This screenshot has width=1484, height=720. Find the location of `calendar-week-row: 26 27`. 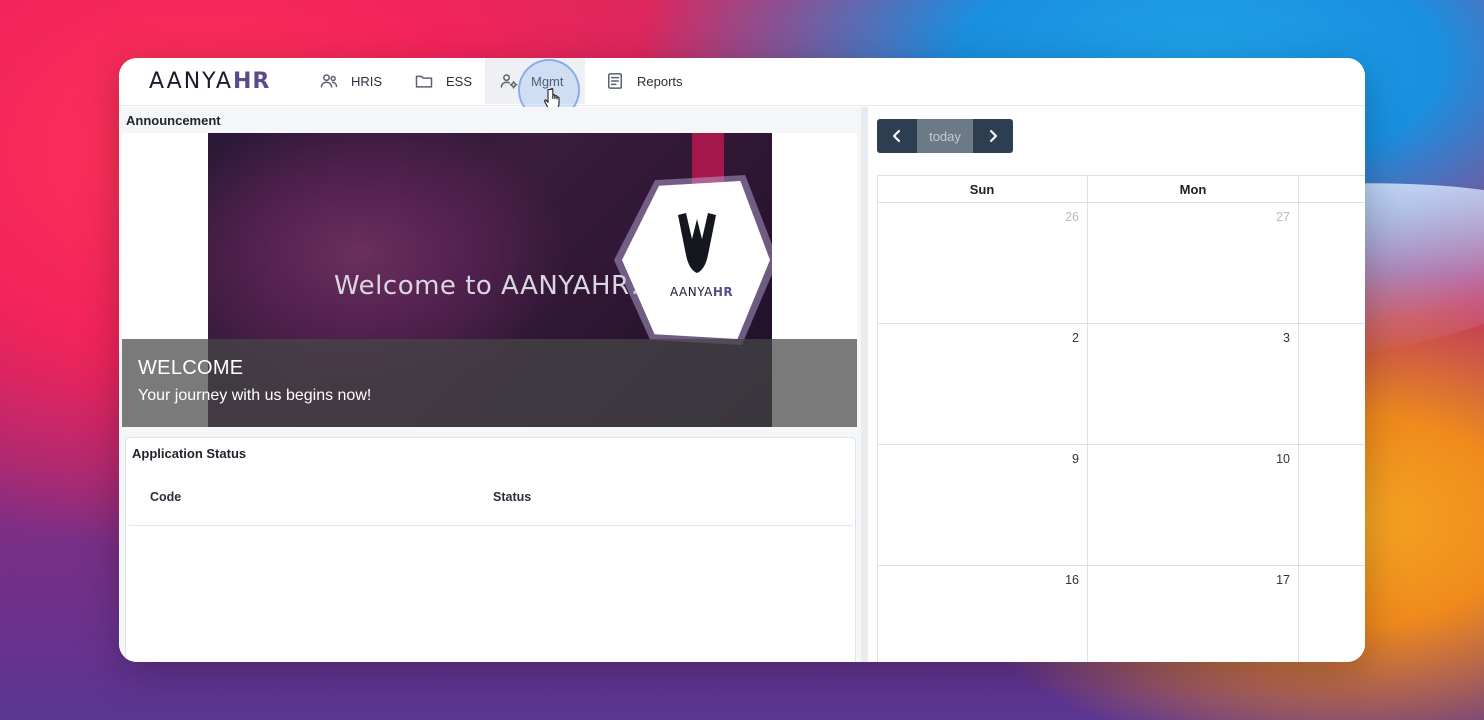

calendar-week-row: 26 27 is located at coordinates (1121, 263).